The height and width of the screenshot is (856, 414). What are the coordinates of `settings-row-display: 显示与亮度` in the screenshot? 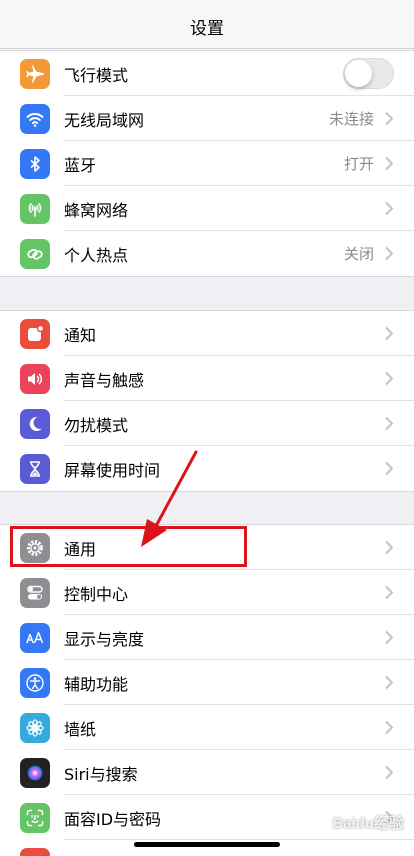 It's located at (207, 637).